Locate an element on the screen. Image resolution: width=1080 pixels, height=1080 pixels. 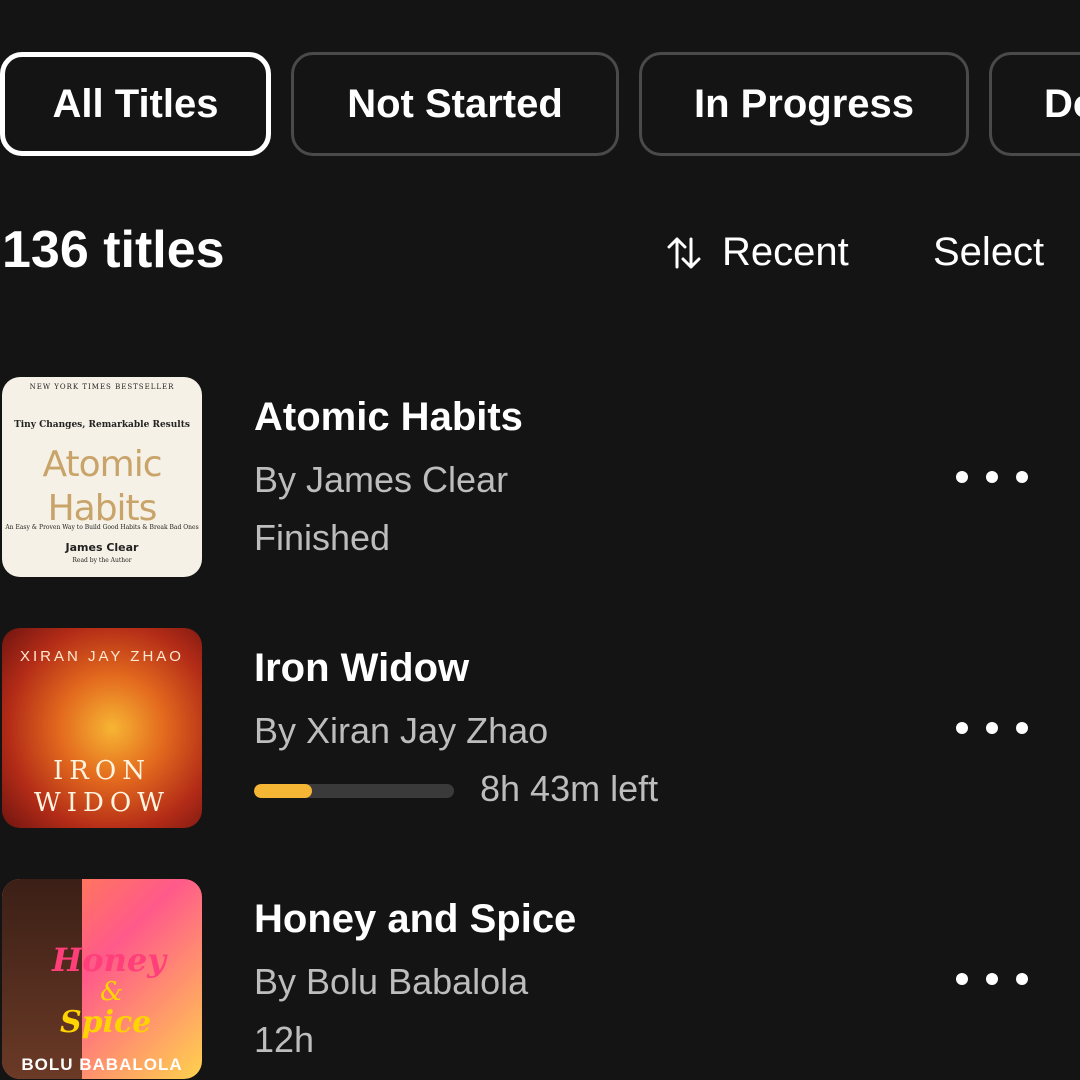
filter-done: Do is located at coordinates (1034, 104).